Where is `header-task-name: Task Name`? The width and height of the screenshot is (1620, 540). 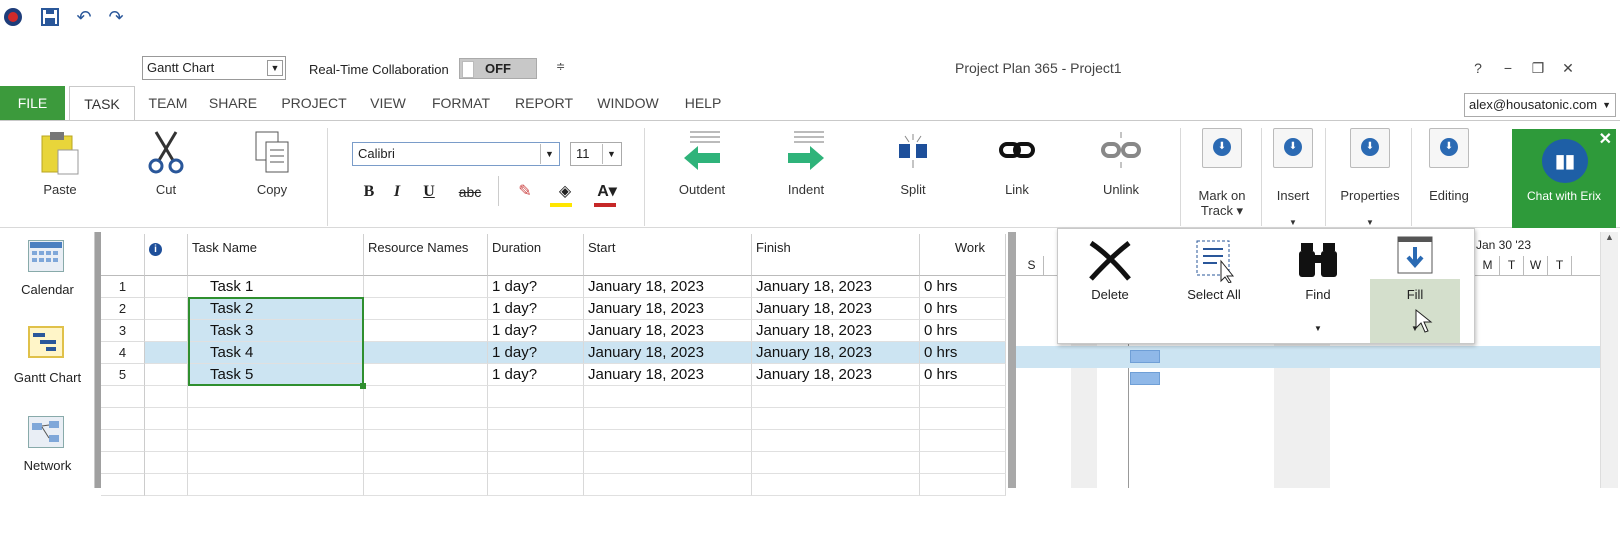 header-task-name: Task Name is located at coordinates (276, 255).